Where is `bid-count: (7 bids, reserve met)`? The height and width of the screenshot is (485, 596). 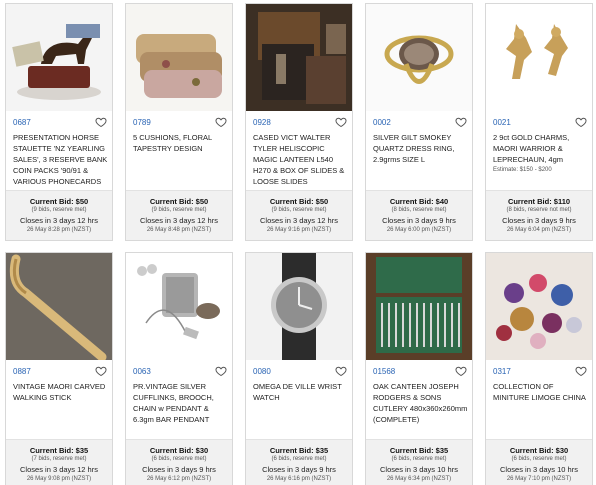
bid-count: (7 bids, reserve met) is located at coordinates (59, 459).